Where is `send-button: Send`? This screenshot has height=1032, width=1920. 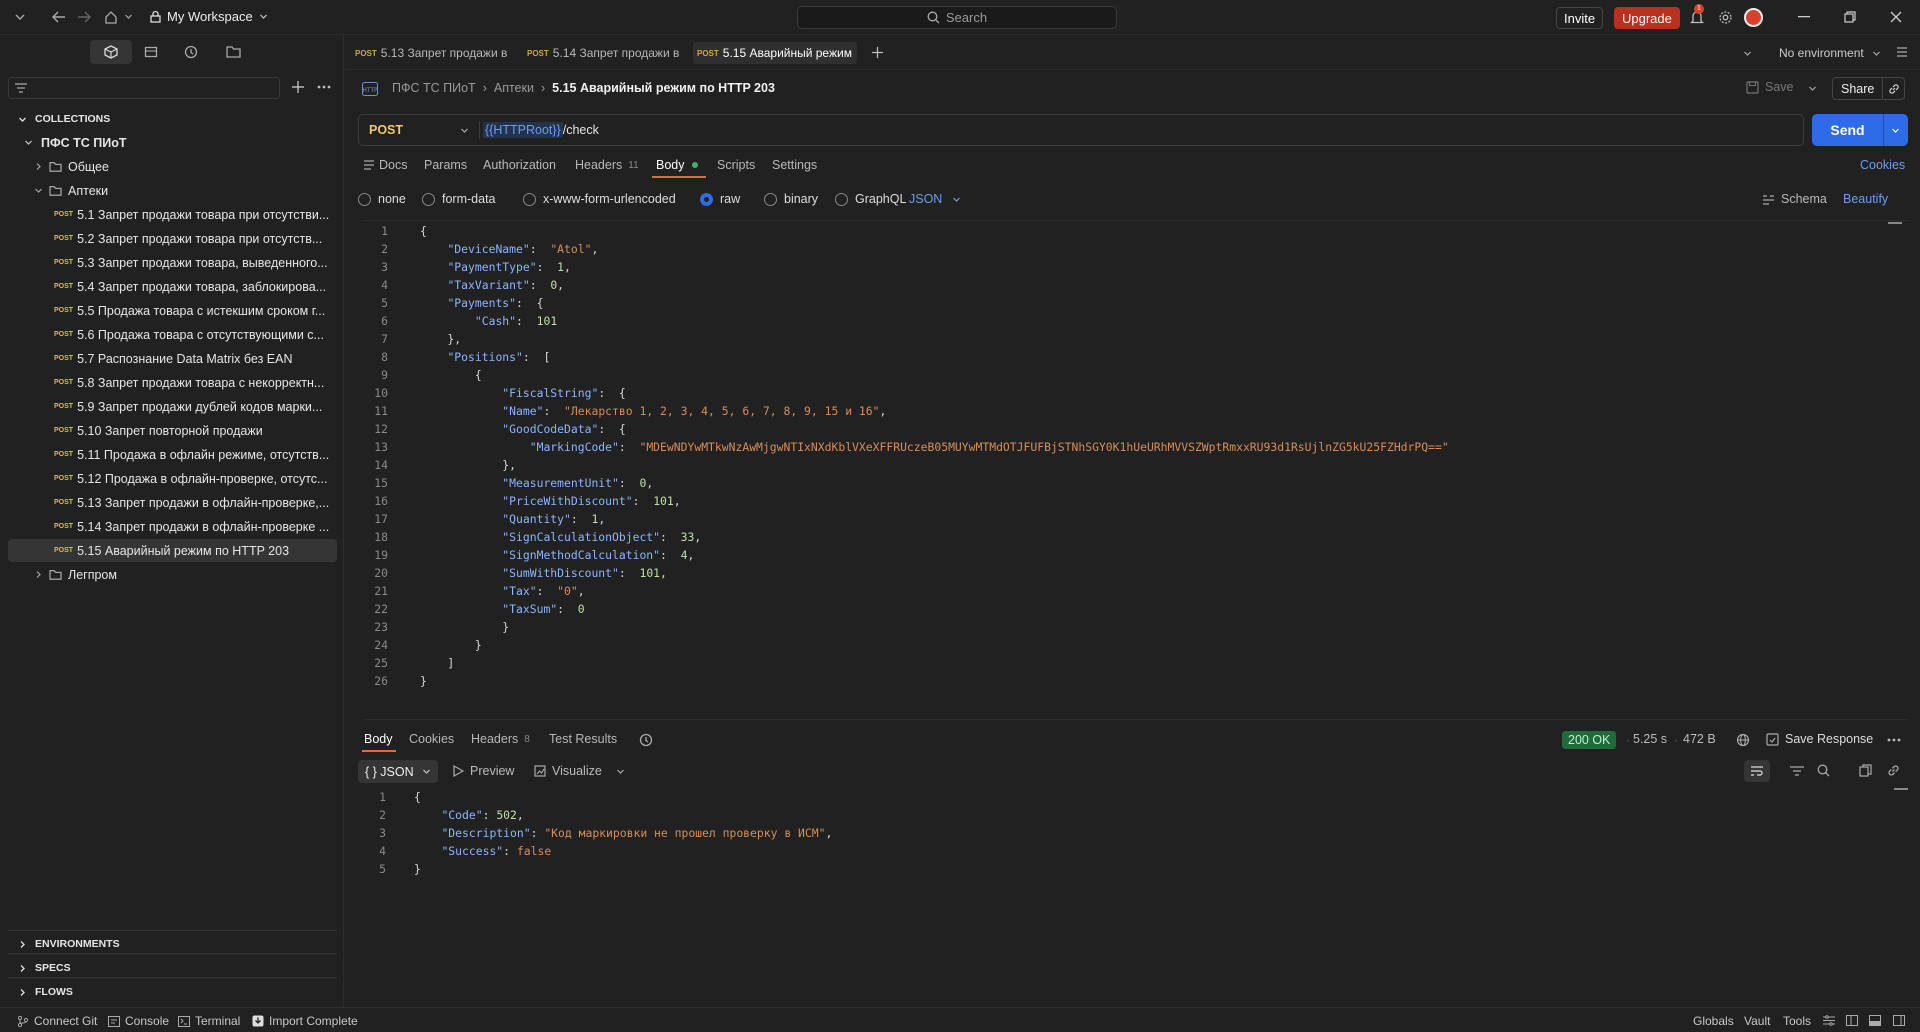 send-button: Send is located at coordinates (1860, 130).